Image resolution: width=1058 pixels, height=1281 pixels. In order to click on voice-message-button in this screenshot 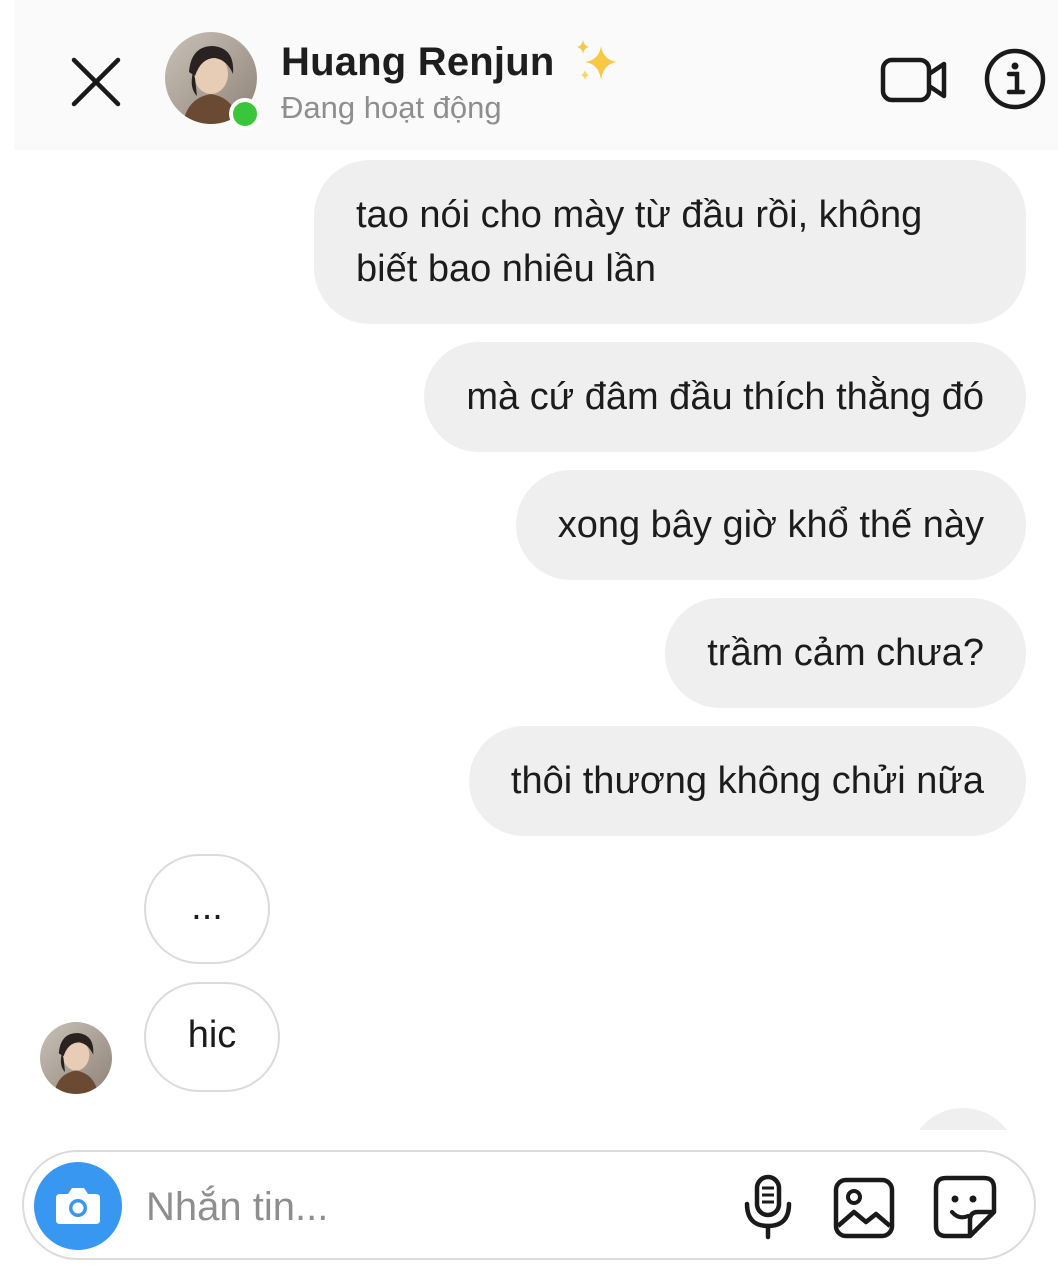, I will do `click(768, 1207)`.